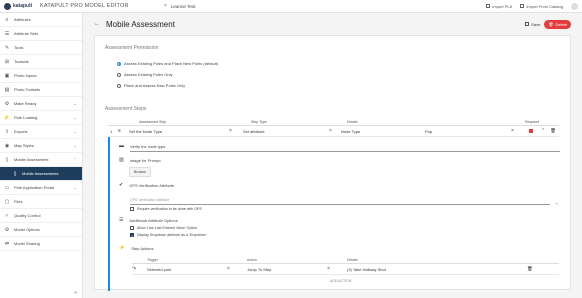  I want to click on import-pla-button: Import PLA, so click(499, 6).